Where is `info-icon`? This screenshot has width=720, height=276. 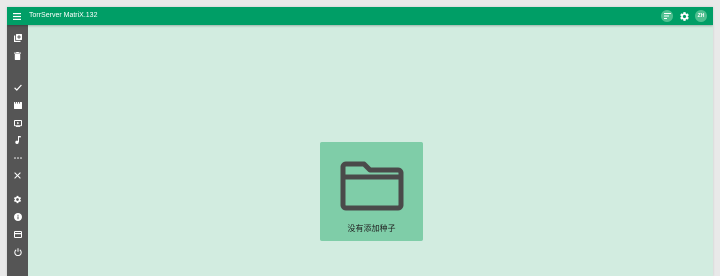 info-icon is located at coordinates (17, 217).